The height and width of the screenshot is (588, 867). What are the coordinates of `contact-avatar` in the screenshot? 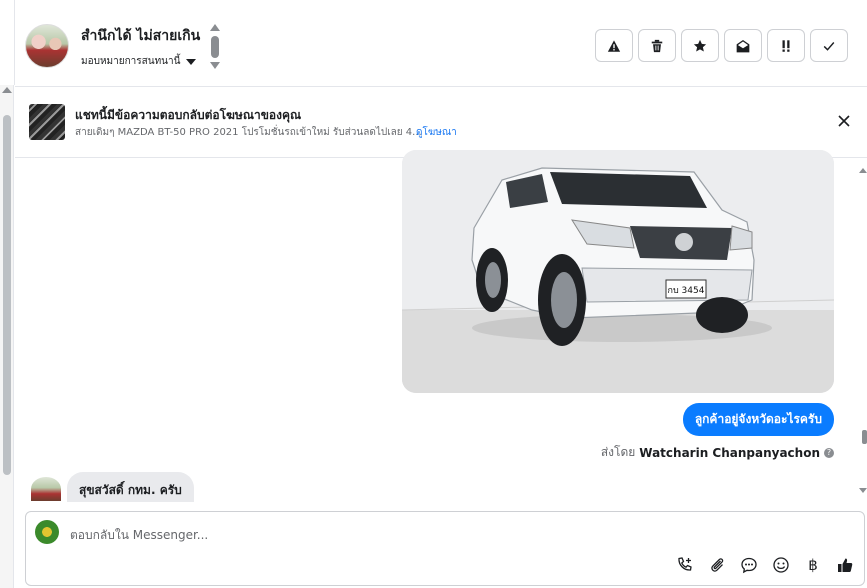 It's located at (47, 46).